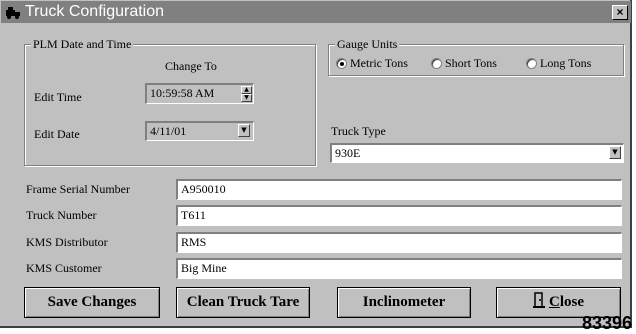 The image size is (636, 334). Describe the element at coordinates (58, 97) in the screenshot. I see `edit-time-label: Edit Time` at that location.